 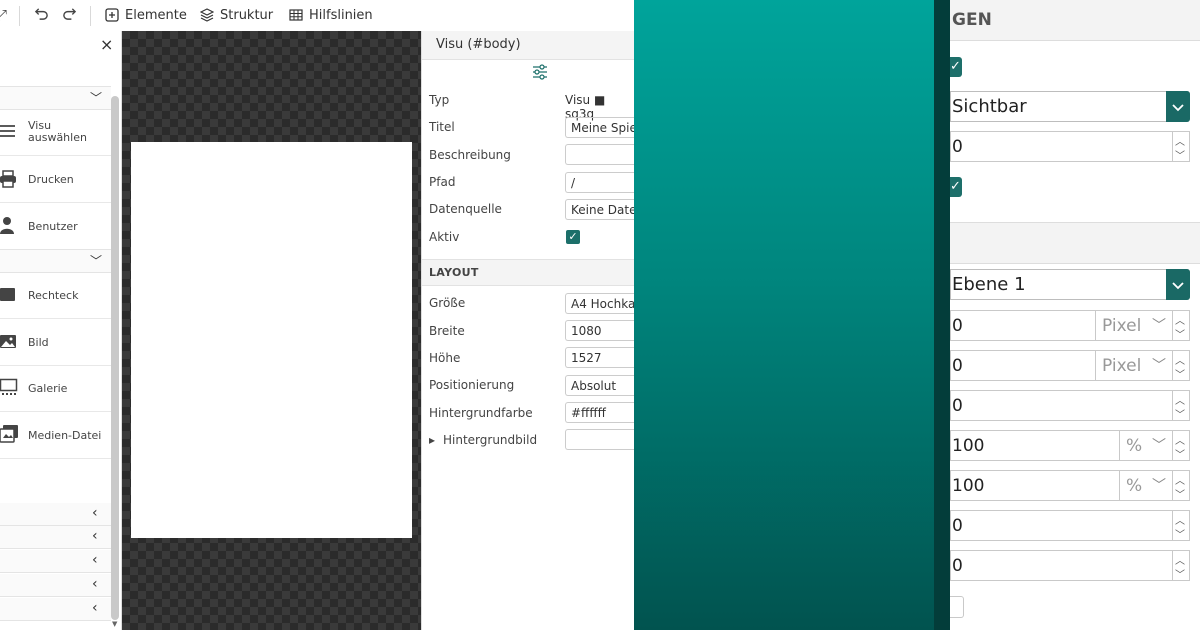 What do you see at coordinates (600, 127) in the screenshot?
I see `titel-input: Meine Spiel` at bounding box center [600, 127].